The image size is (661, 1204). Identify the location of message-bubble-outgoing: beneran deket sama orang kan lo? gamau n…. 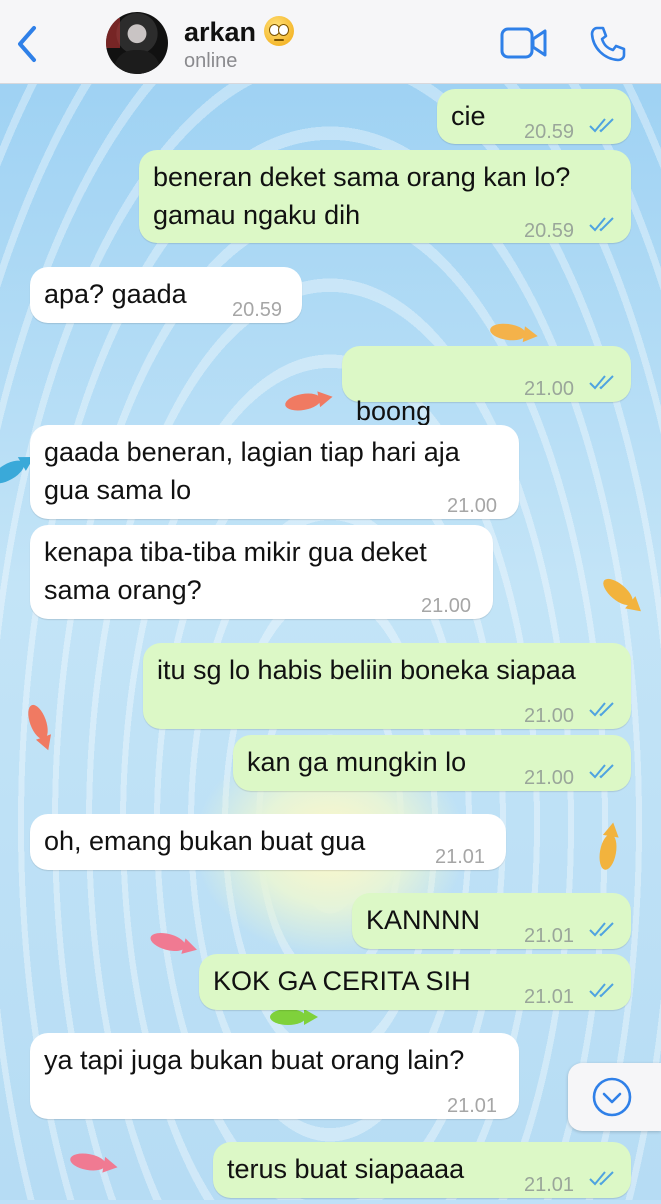
(385, 196).